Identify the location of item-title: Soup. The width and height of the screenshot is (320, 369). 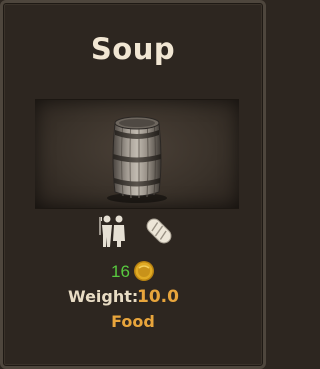
(133, 49).